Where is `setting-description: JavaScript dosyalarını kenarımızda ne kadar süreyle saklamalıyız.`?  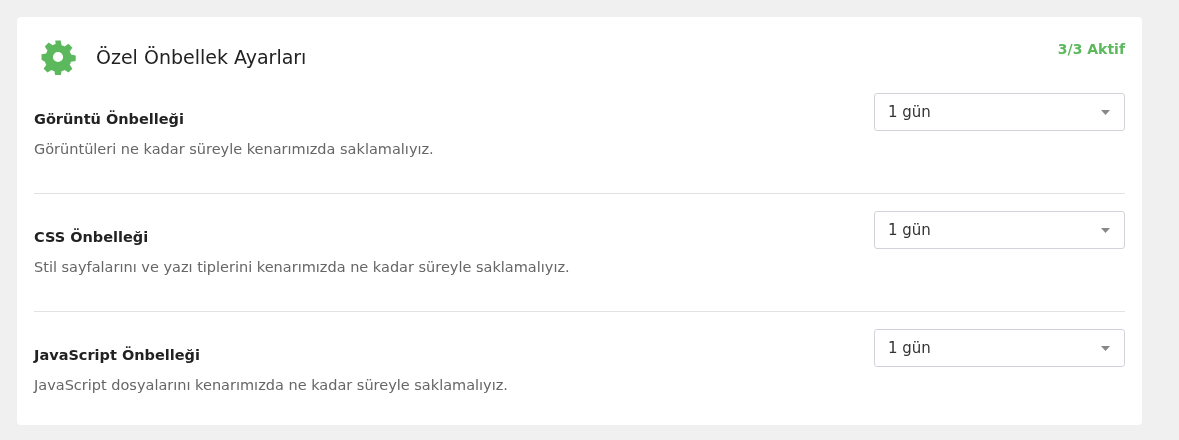 setting-description: JavaScript dosyalarını kenarımızda ne kadar süreyle saklamalıyız. is located at coordinates (271, 385).